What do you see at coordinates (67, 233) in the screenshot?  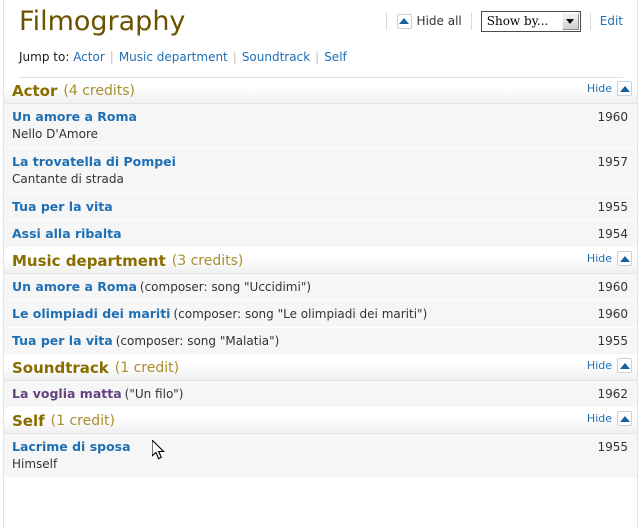 I see `credit-title-link: Assi alla ribalta` at bounding box center [67, 233].